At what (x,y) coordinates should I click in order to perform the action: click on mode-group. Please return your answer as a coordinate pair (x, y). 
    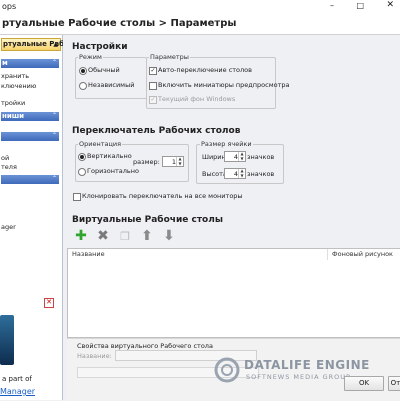
    Looking at the image, I should click on (111, 78).